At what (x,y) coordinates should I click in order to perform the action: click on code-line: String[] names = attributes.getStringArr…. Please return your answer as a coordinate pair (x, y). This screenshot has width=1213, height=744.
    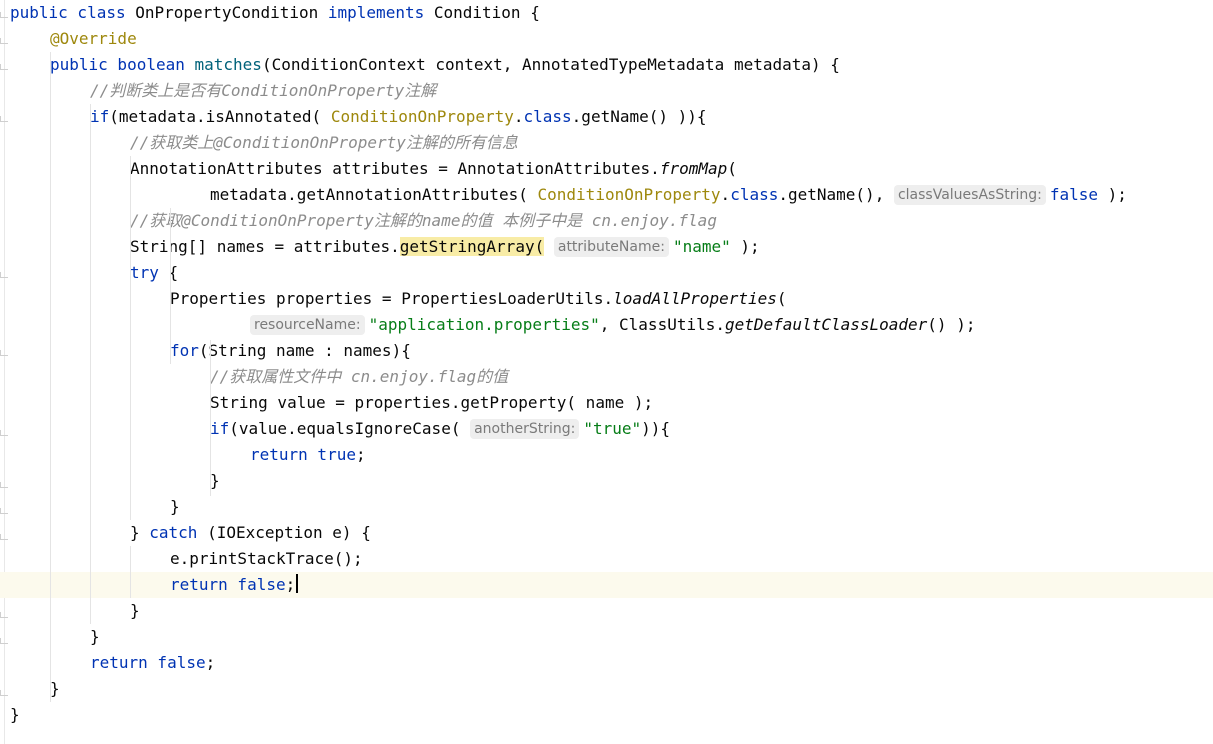
    Looking at the image, I should click on (606, 247).